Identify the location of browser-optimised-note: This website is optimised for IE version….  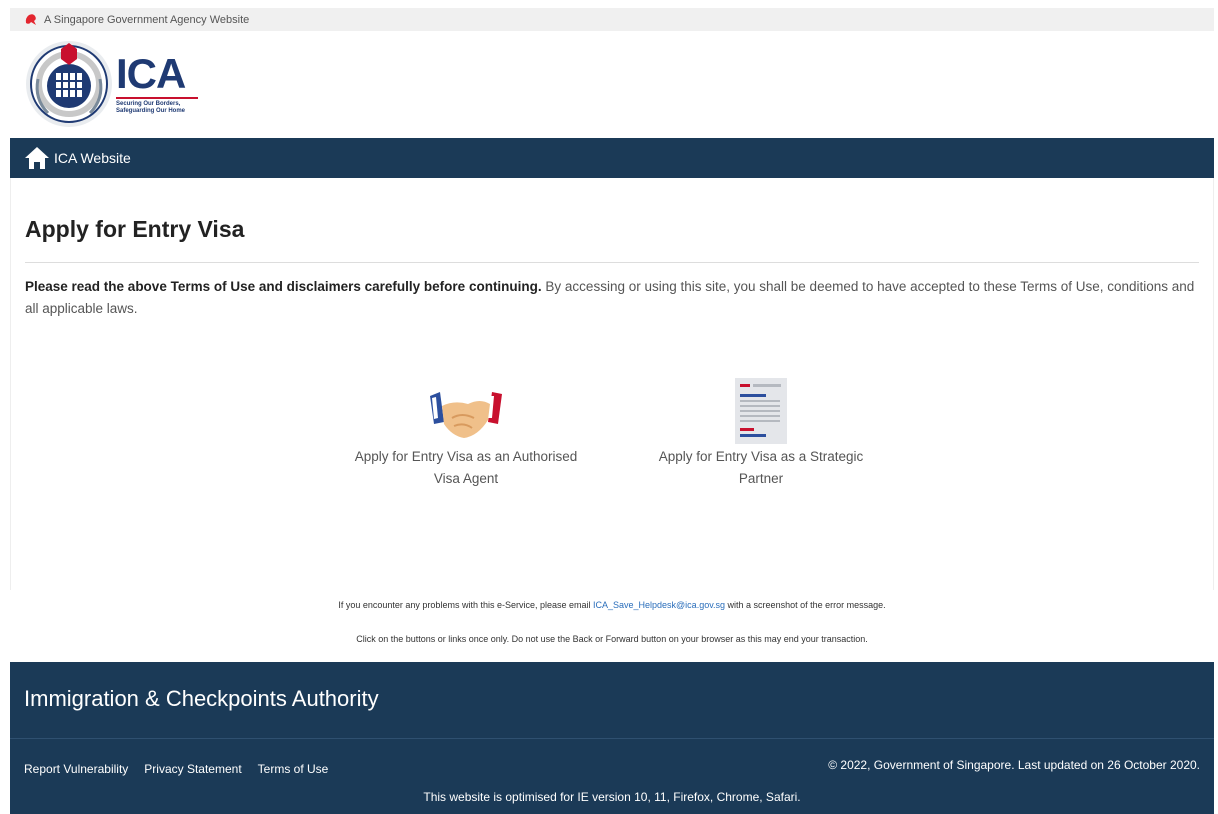
(612, 797).